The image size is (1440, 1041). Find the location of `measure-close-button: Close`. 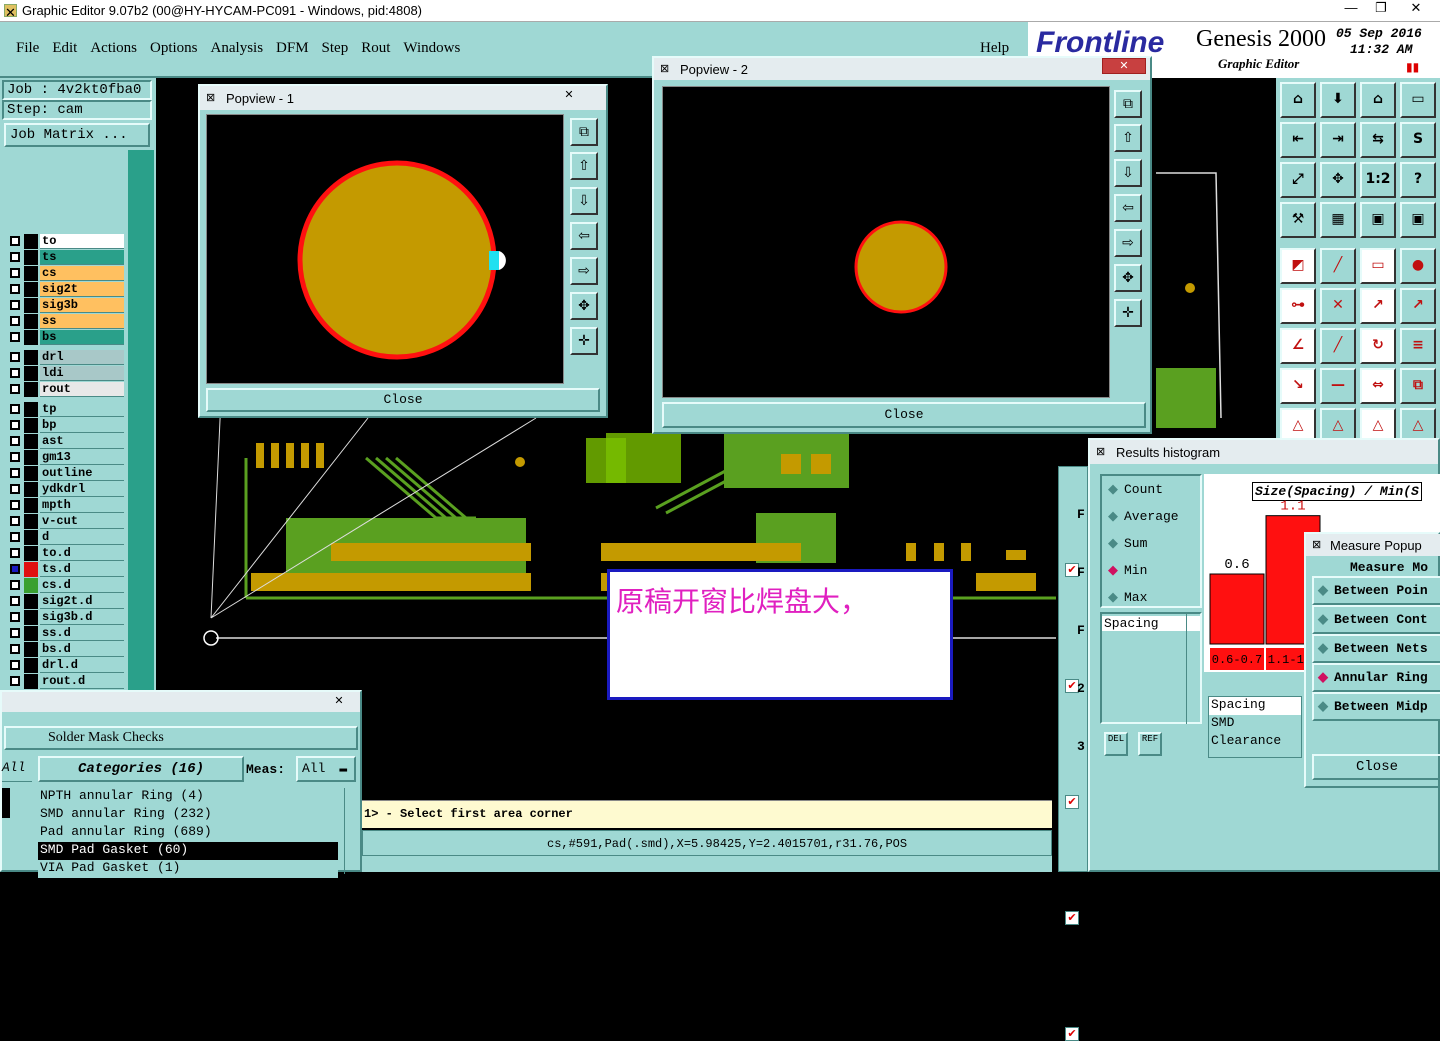

measure-close-button: Close is located at coordinates (1376, 767).